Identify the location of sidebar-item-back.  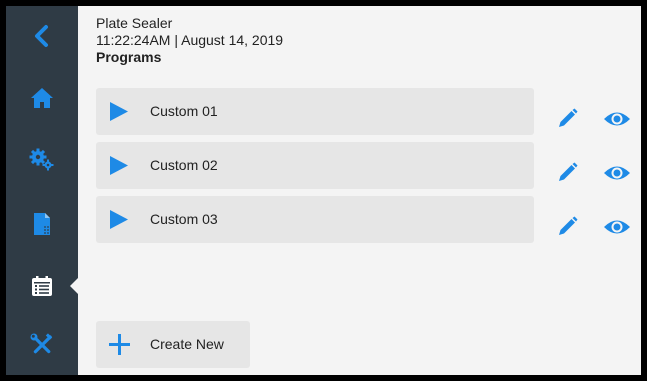
(42, 36).